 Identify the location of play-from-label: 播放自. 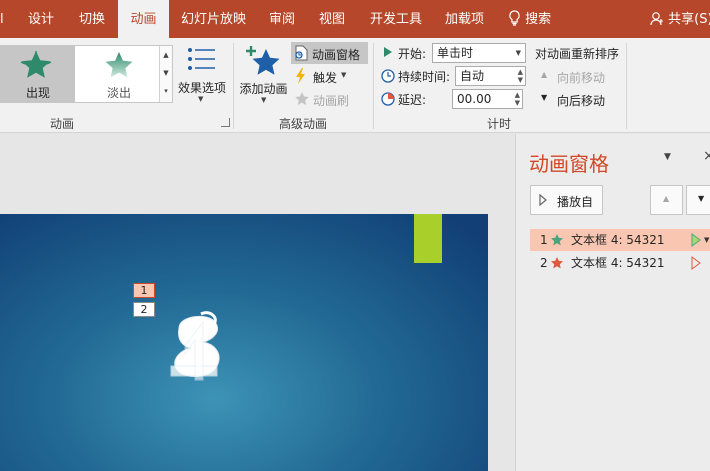
(575, 202).